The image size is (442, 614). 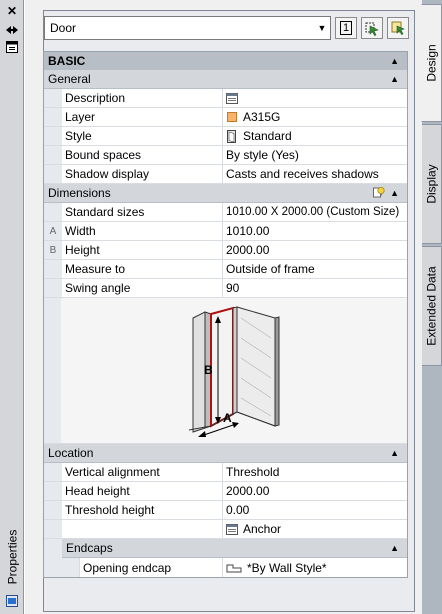 What do you see at coordinates (315, 212) in the screenshot?
I see `property-value: 1010.00 X 2000.00 (Custom Size)` at bounding box center [315, 212].